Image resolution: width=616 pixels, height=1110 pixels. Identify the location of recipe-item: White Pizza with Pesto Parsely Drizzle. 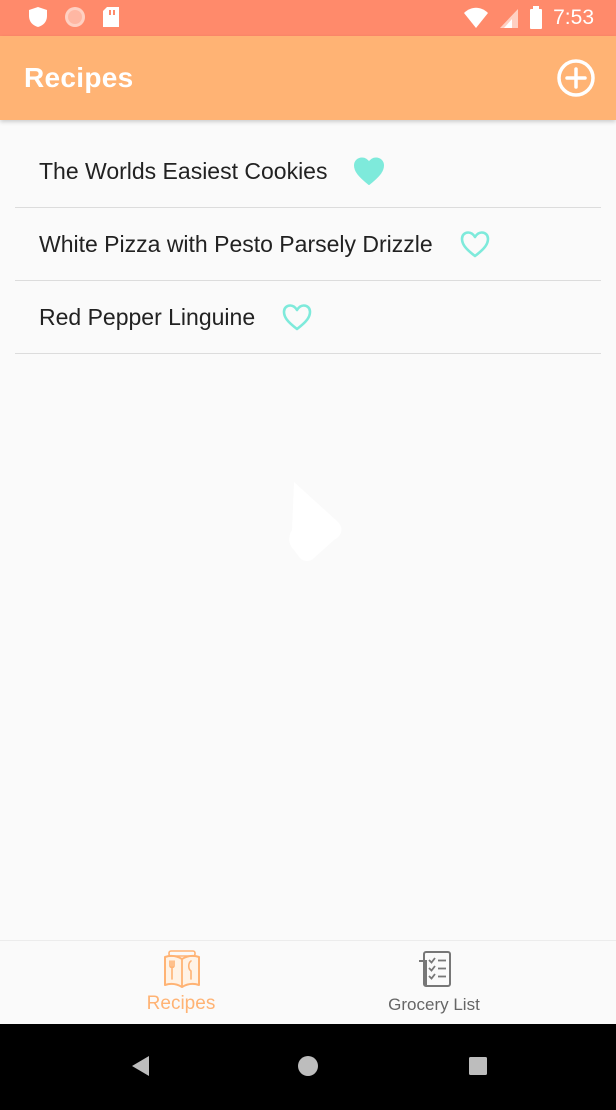
(308, 244).